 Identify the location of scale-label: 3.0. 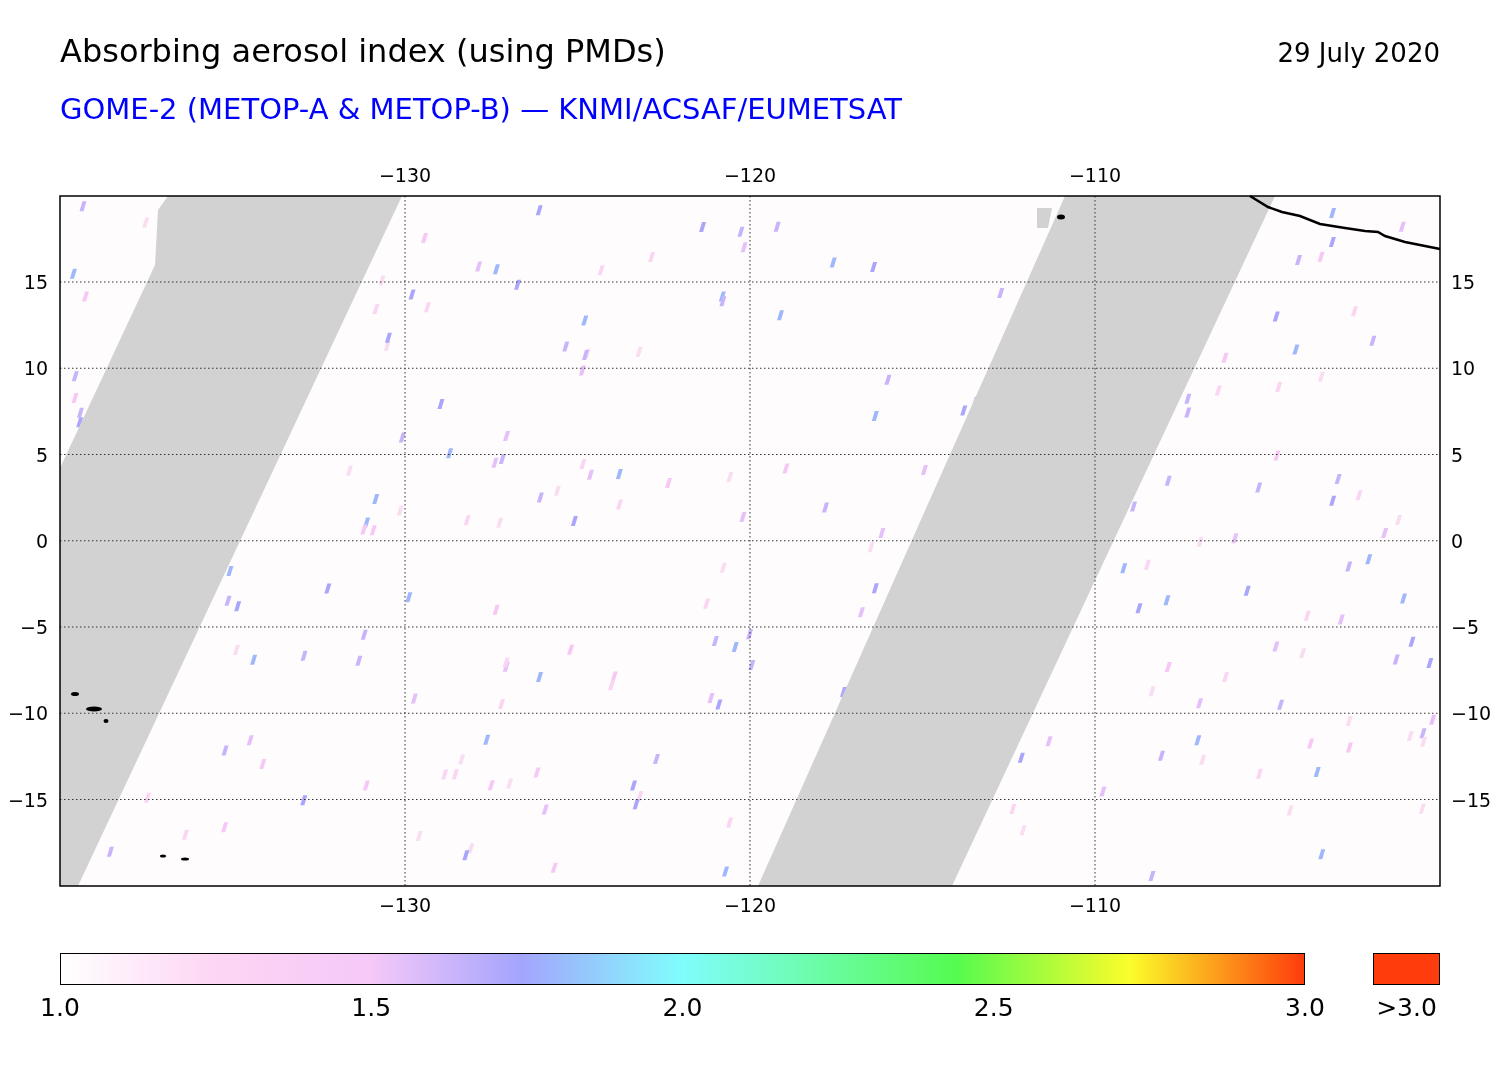
(1305, 1007).